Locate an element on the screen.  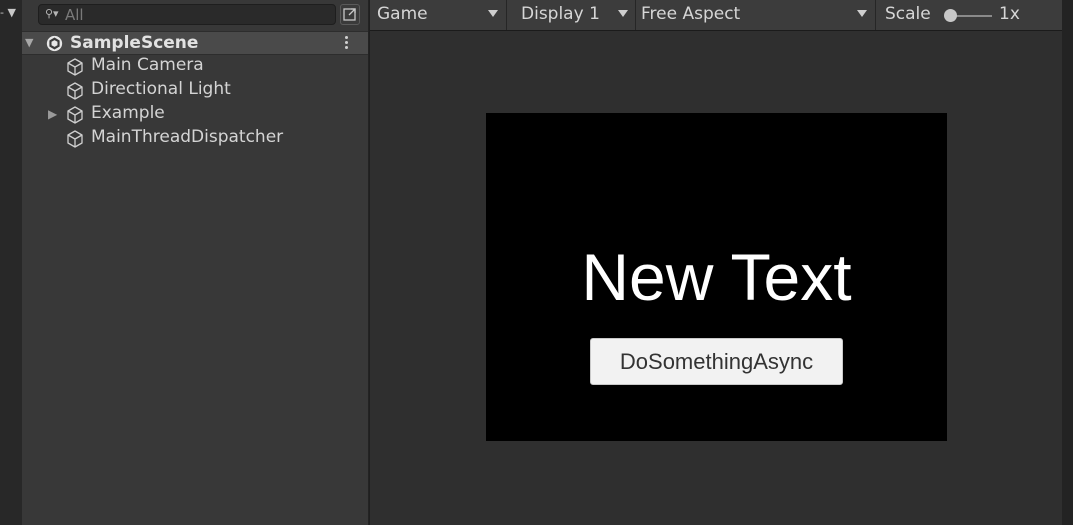
hierarchy-item-example: ▶ Example is located at coordinates (195, 115).